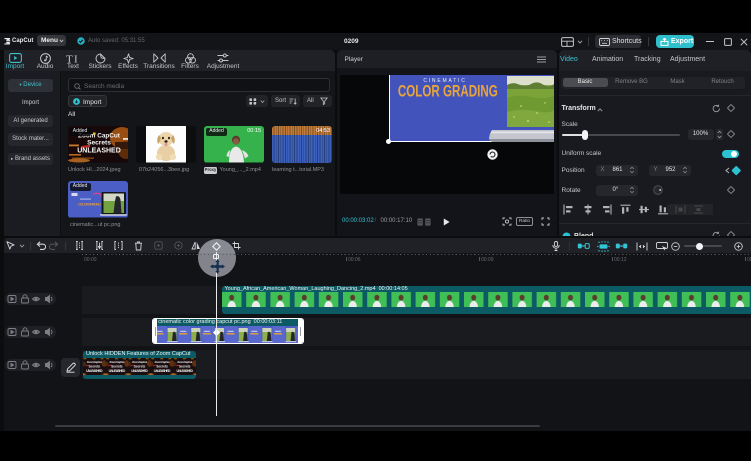 This screenshot has height=461, width=751. Describe the element at coordinates (76, 58) in the screenshot. I see `svg-text: I` at that location.